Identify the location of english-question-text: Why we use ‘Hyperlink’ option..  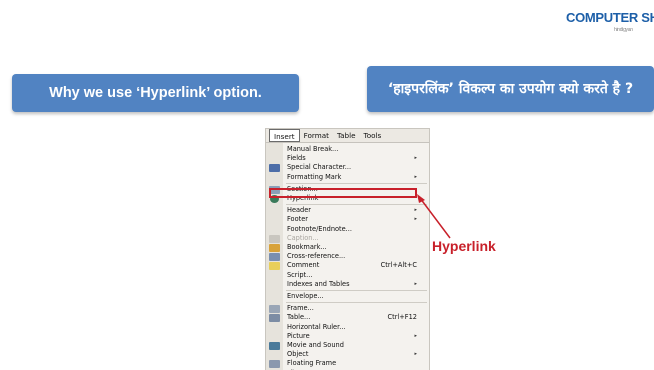
(155, 93).